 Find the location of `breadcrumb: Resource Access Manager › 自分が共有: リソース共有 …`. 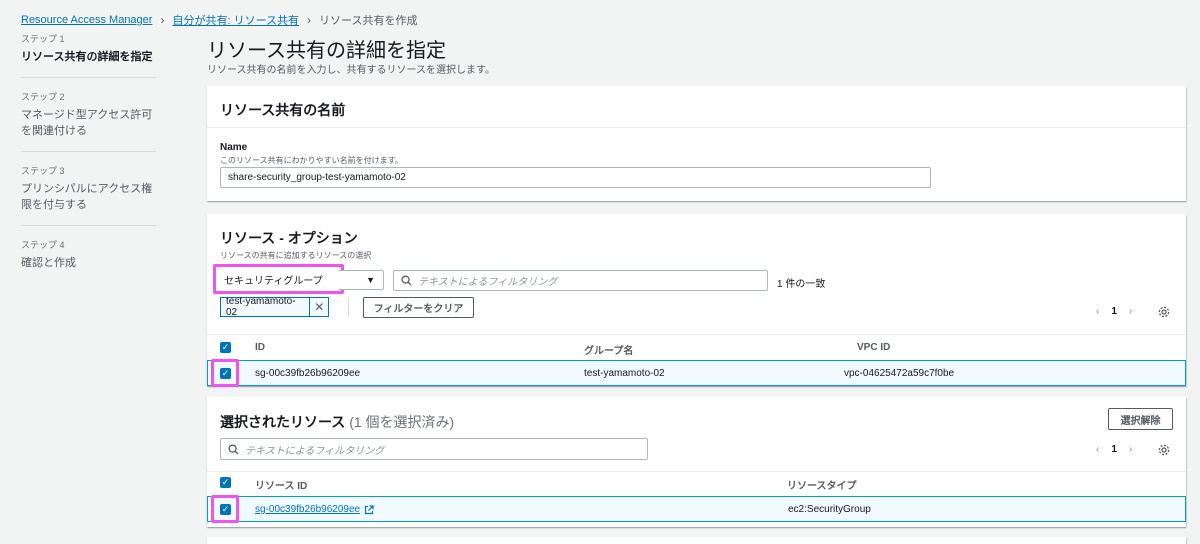

breadcrumb: Resource Access Manager › 自分が共有: リソース共有 … is located at coordinates (219, 20).